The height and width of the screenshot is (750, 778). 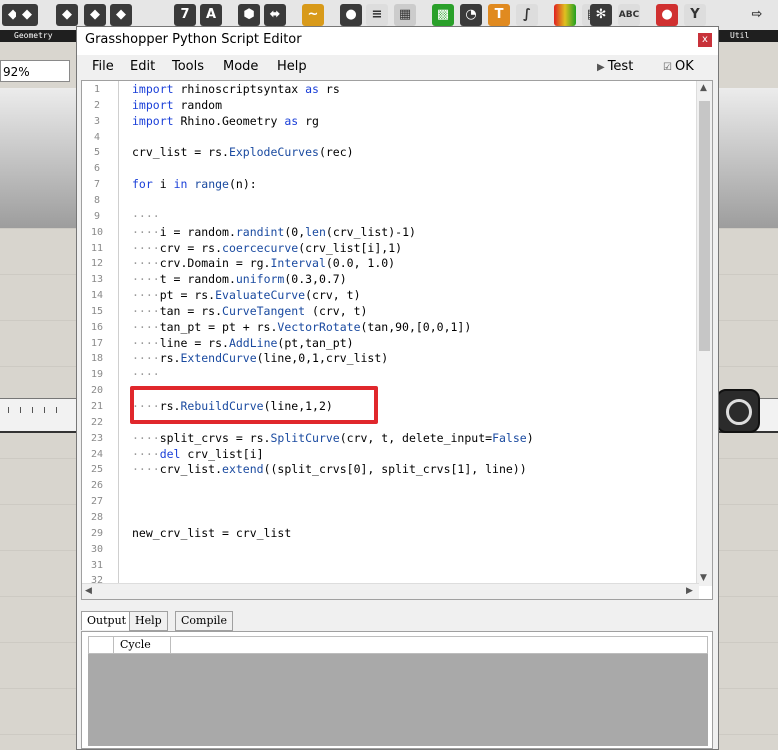 What do you see at coordinates (397, 41) in the screenshot?
I see `title-bar: Grasshopper Python Script Editor x` at bounding box center [397, 41].